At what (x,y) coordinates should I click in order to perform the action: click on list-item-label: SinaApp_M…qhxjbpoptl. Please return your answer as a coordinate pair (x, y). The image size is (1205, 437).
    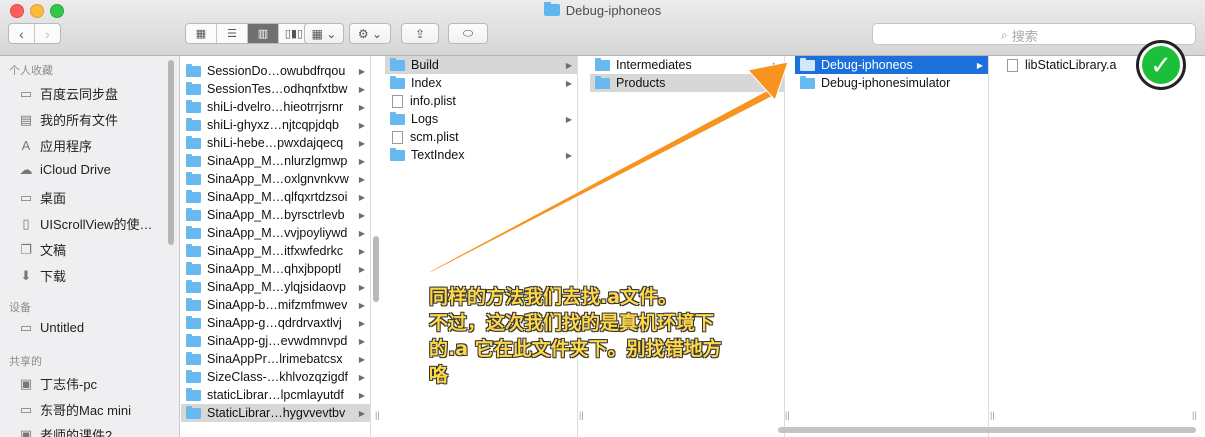
    Looking at the image, I should click on (274, 269).